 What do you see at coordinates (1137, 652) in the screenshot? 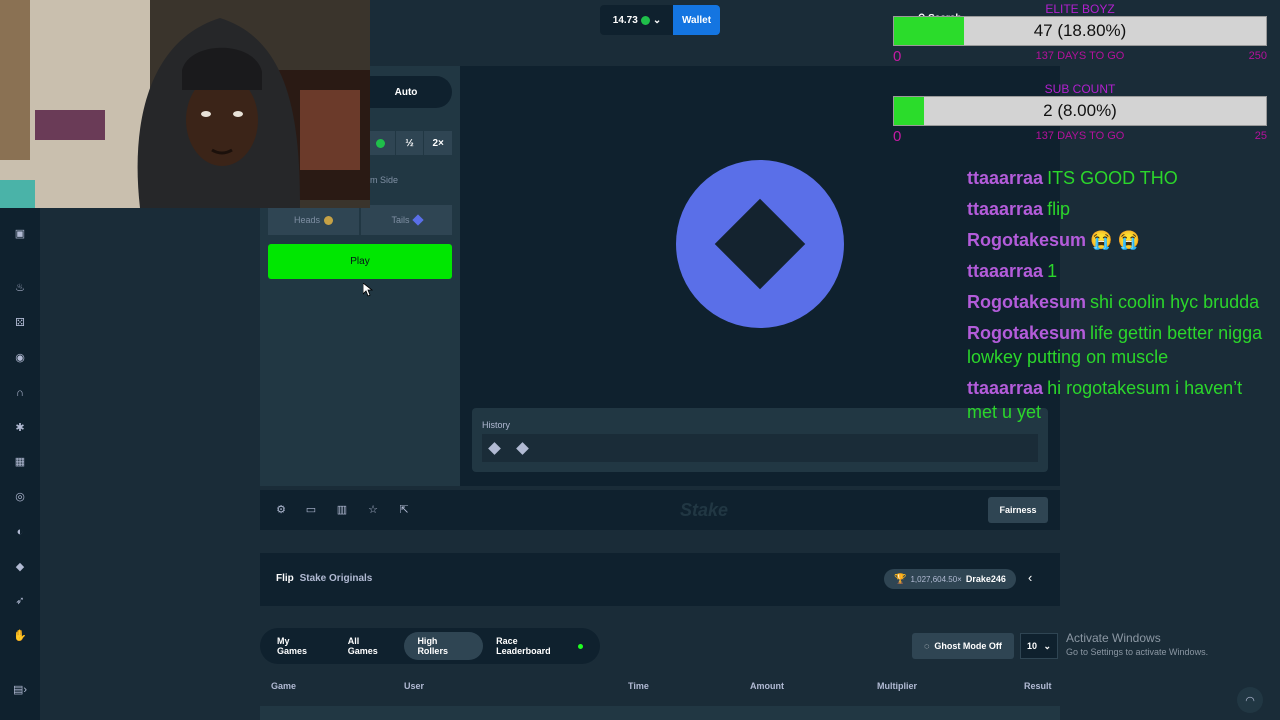
I see `activate-subtitle: Go to Settings to activate Windows.` at bounding box center [1137, 652].